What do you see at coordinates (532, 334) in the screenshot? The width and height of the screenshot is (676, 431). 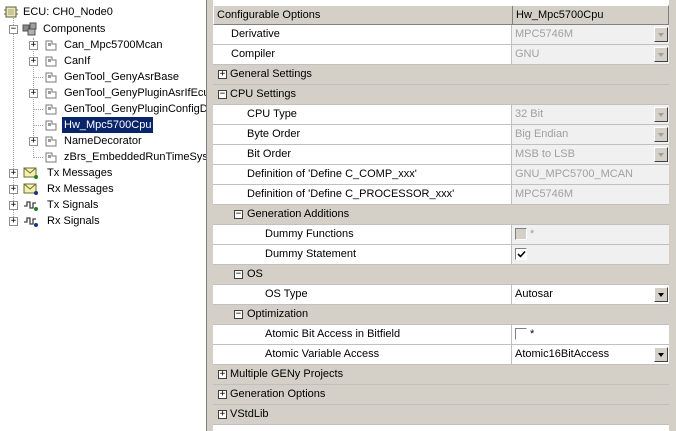 I see `default-marker: *` at bounding box center [532, 334].